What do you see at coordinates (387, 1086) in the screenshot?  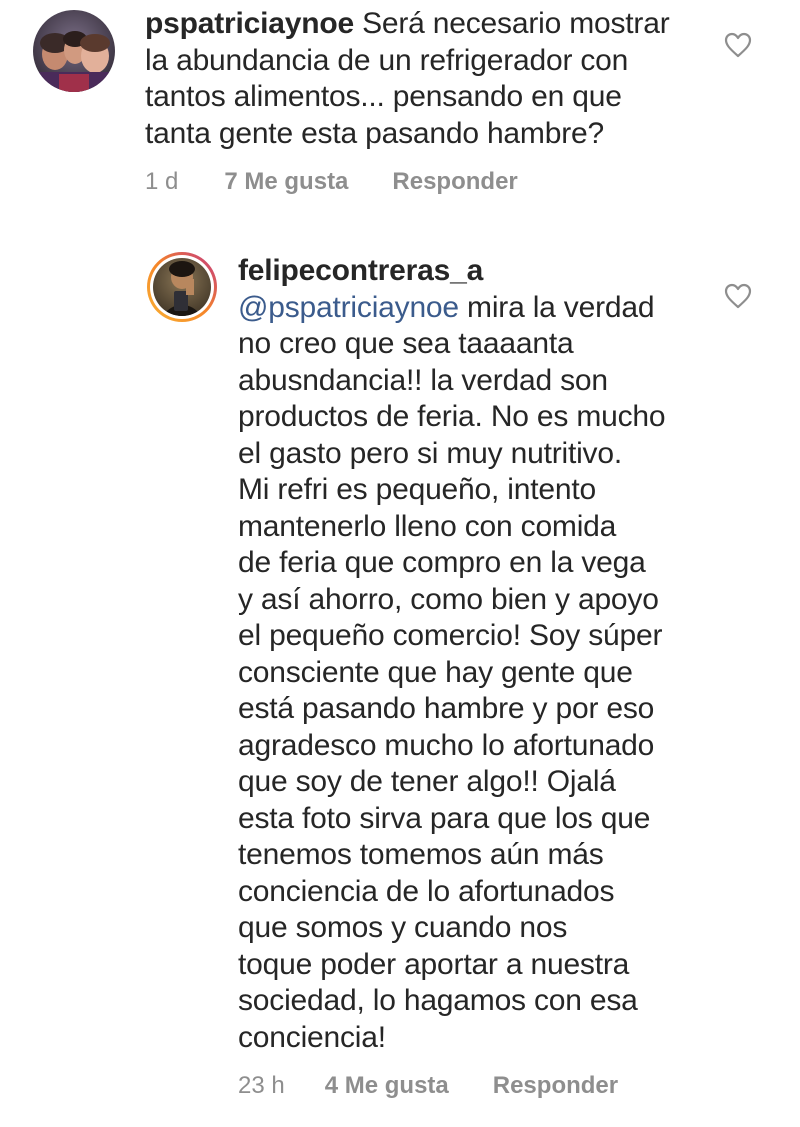 I see `likes-count-button: 4 Me gusta` at bounding box center [387, 1086].